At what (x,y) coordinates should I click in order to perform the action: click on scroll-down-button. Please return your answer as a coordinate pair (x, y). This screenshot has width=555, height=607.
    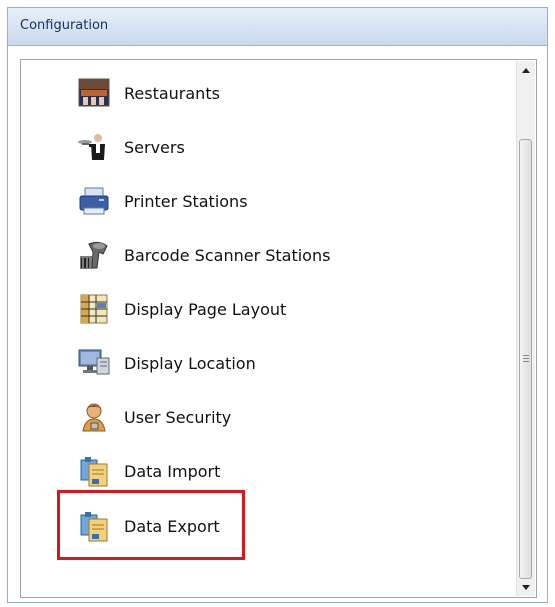
    Looking at the image, I should click on (526, 587).